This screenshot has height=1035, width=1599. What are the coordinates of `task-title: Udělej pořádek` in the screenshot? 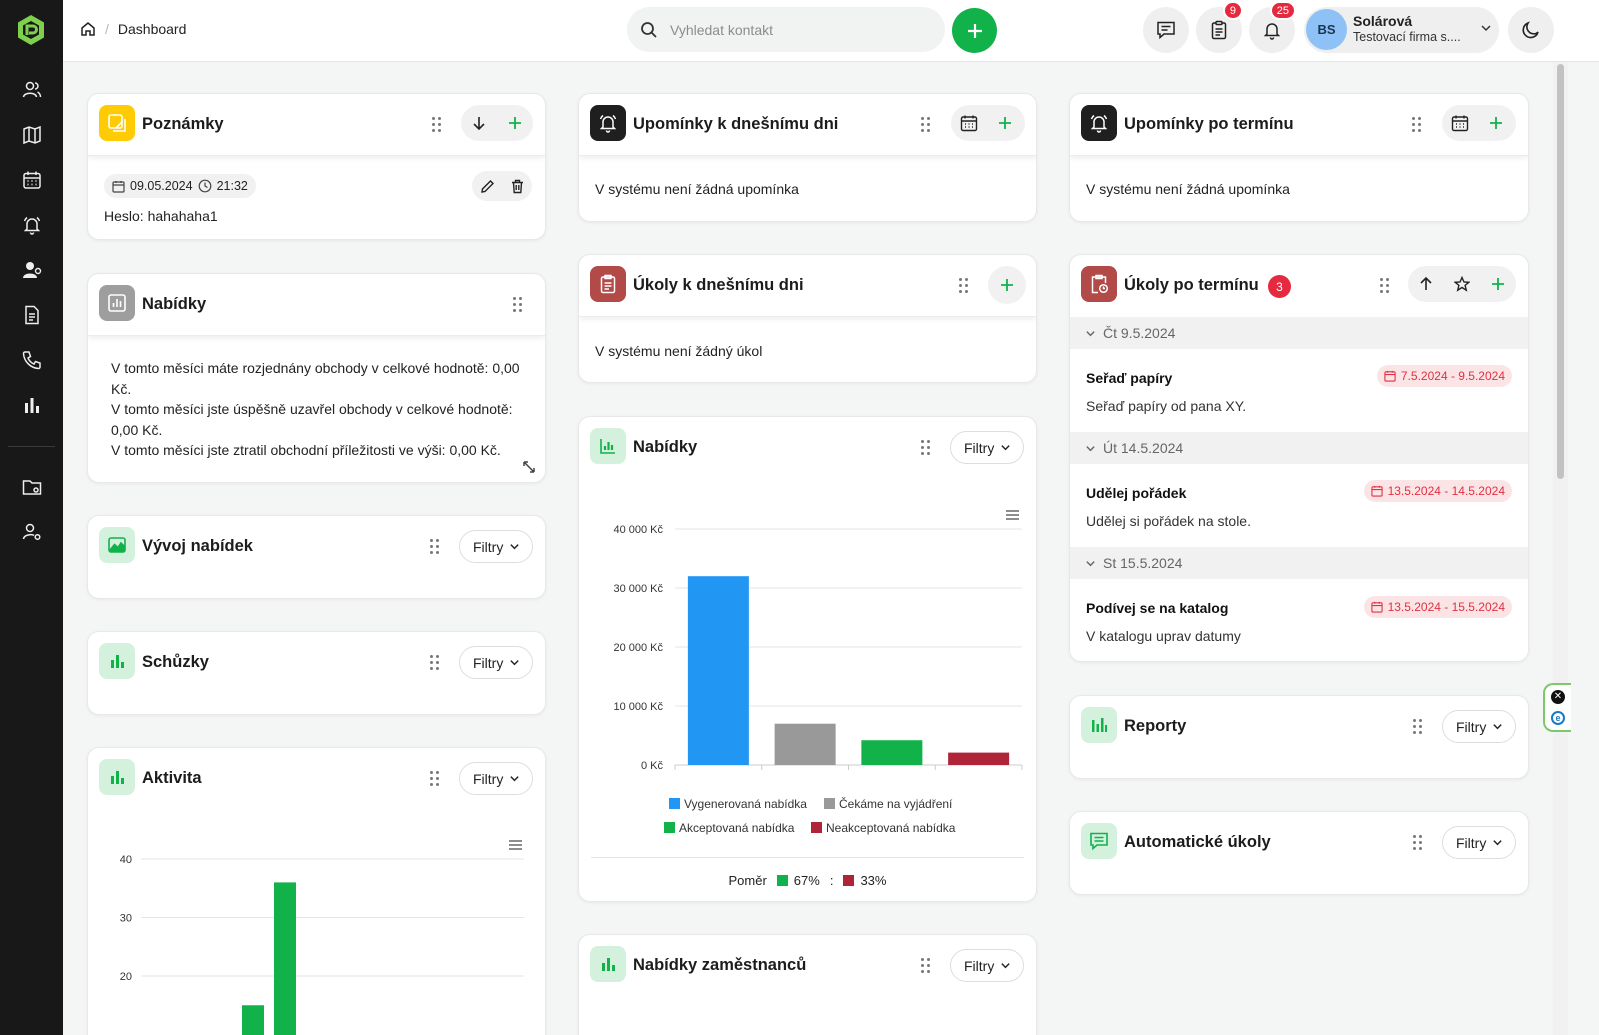 It's located at (1136, 493).